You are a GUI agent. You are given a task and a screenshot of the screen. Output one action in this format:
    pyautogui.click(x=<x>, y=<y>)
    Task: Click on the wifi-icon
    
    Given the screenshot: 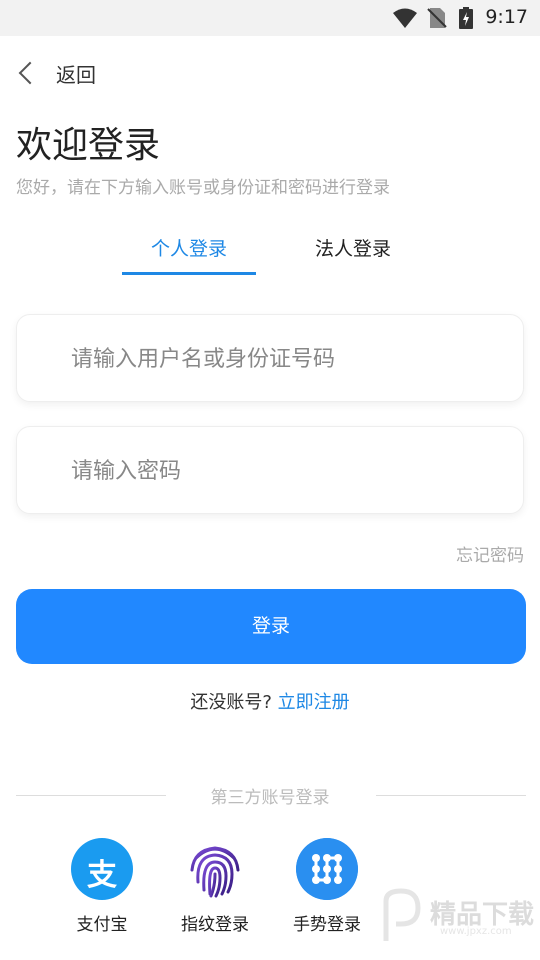 What is the action you would take?
    pyautogui.click(x=405, y=18)
    